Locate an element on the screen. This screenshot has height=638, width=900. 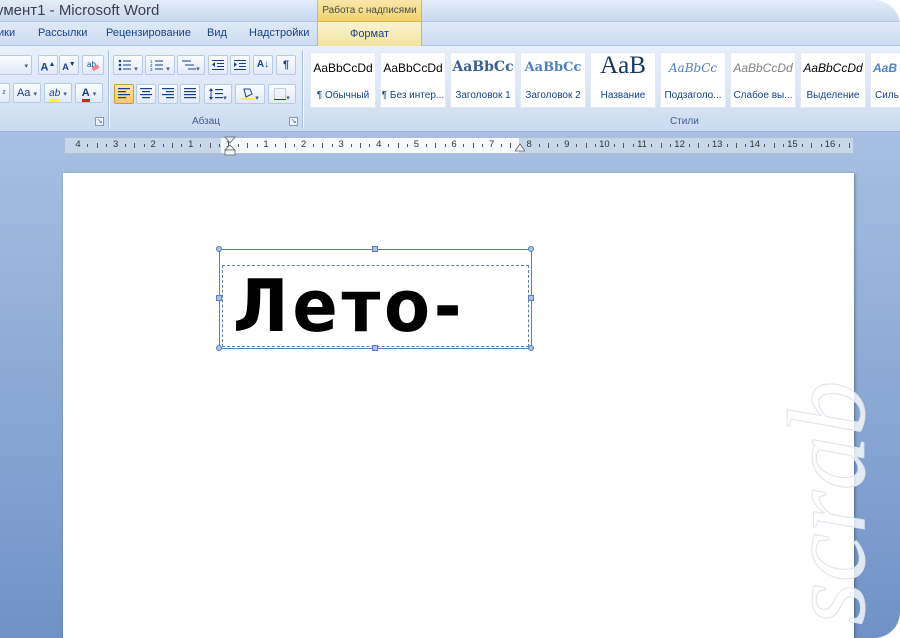
borders-button: ▾ is located at coordinates (282, 94).